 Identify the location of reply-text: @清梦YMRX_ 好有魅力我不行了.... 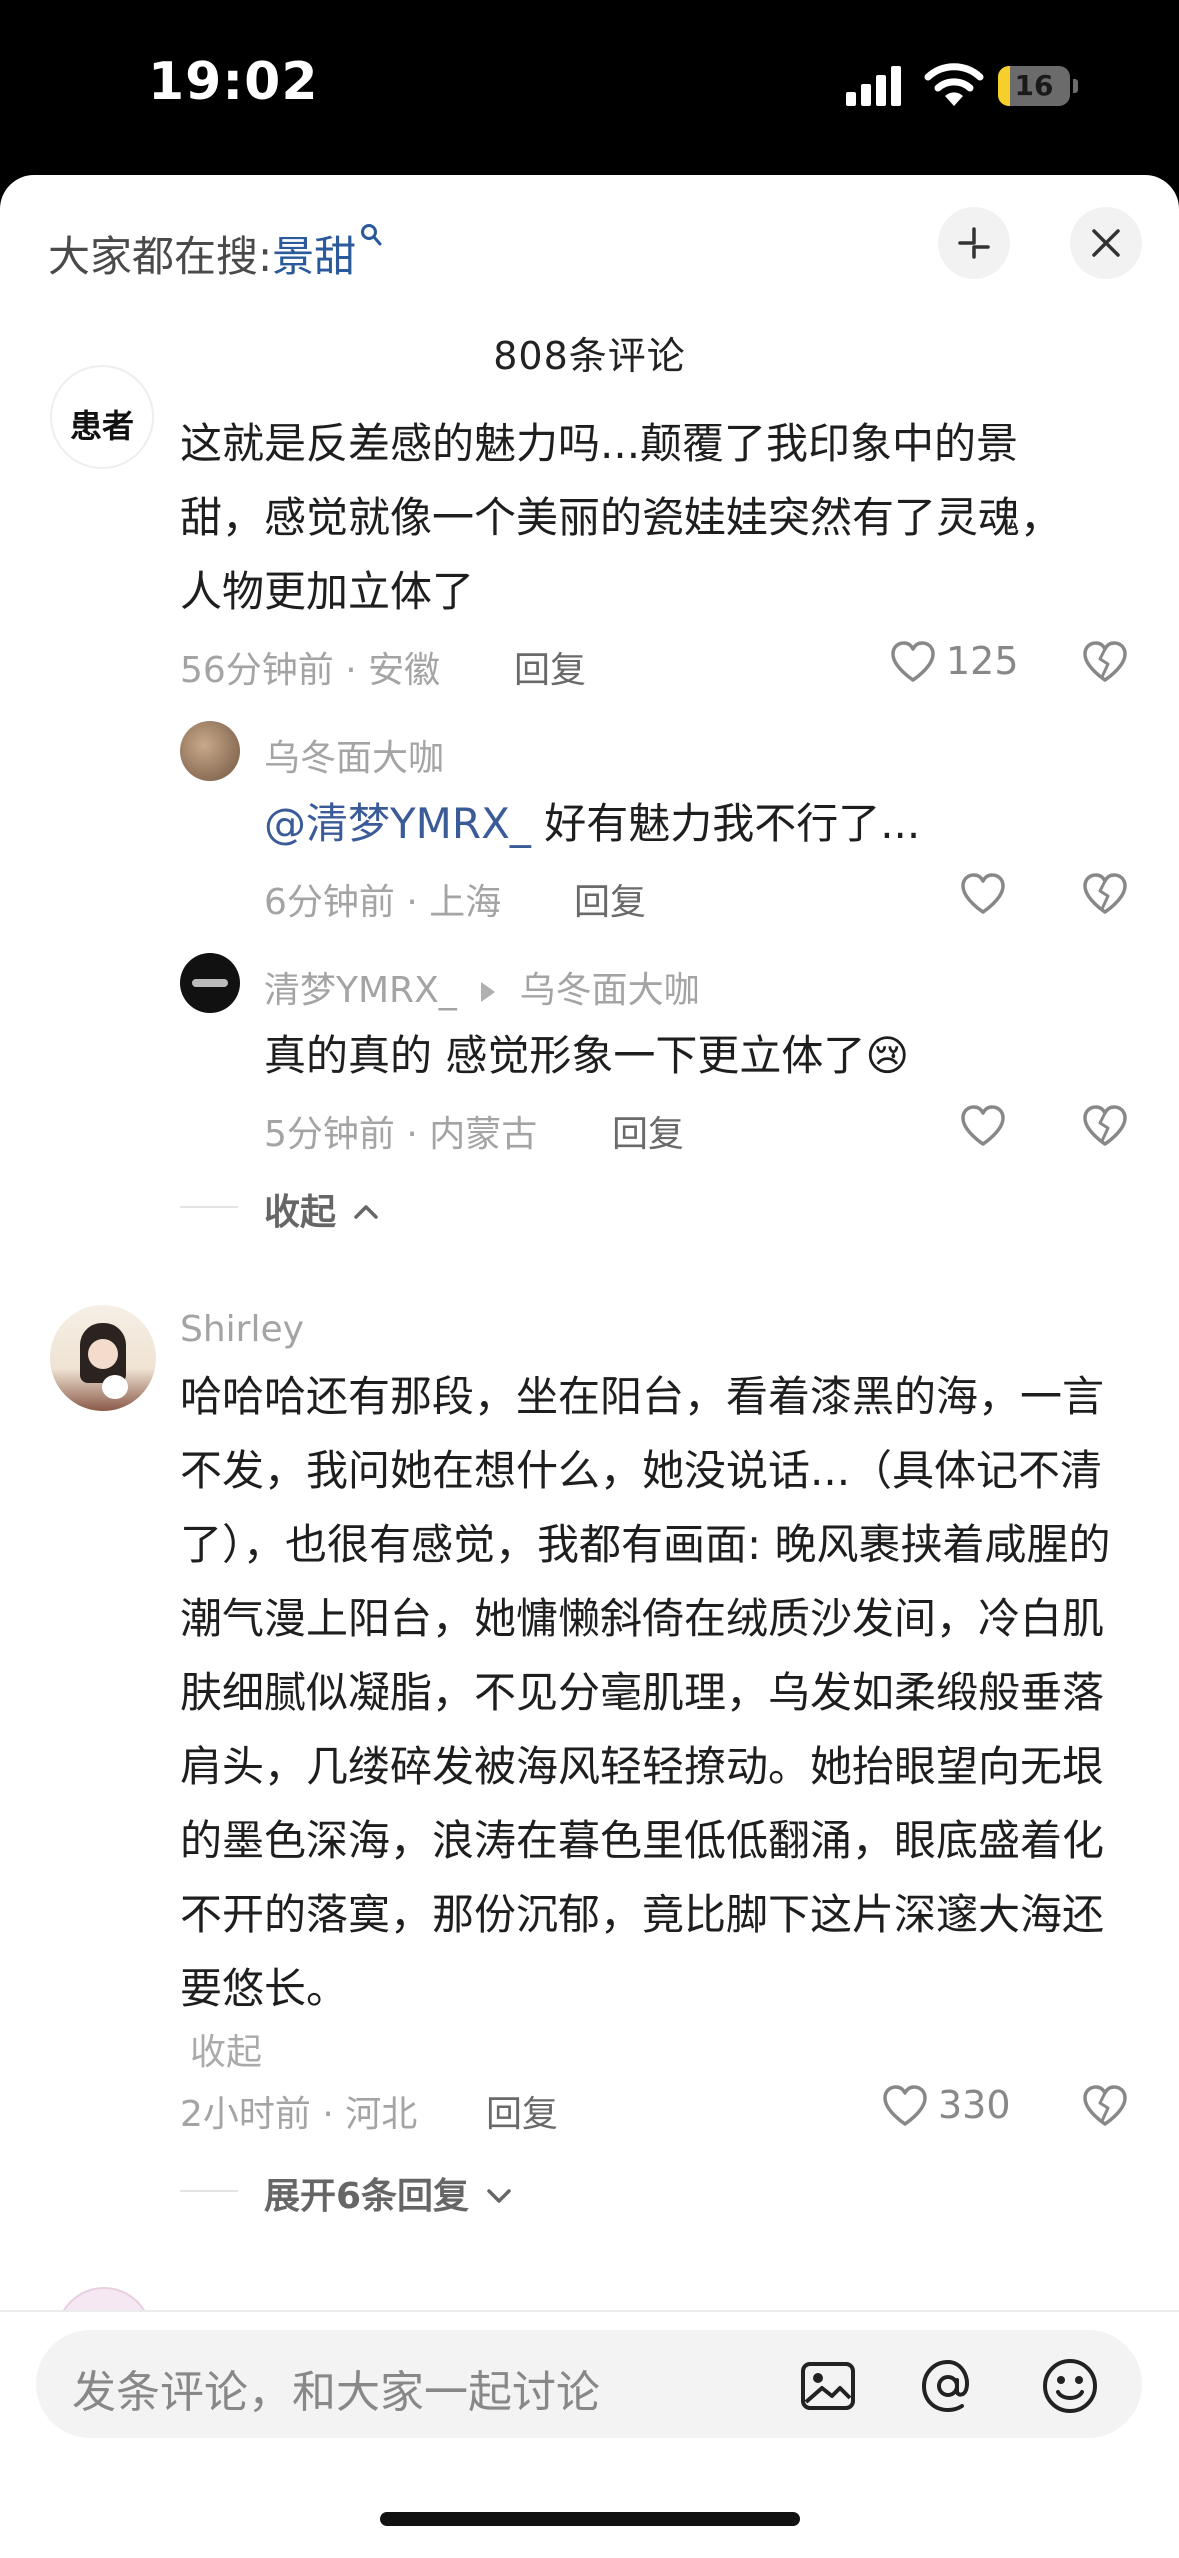
(679, 824).